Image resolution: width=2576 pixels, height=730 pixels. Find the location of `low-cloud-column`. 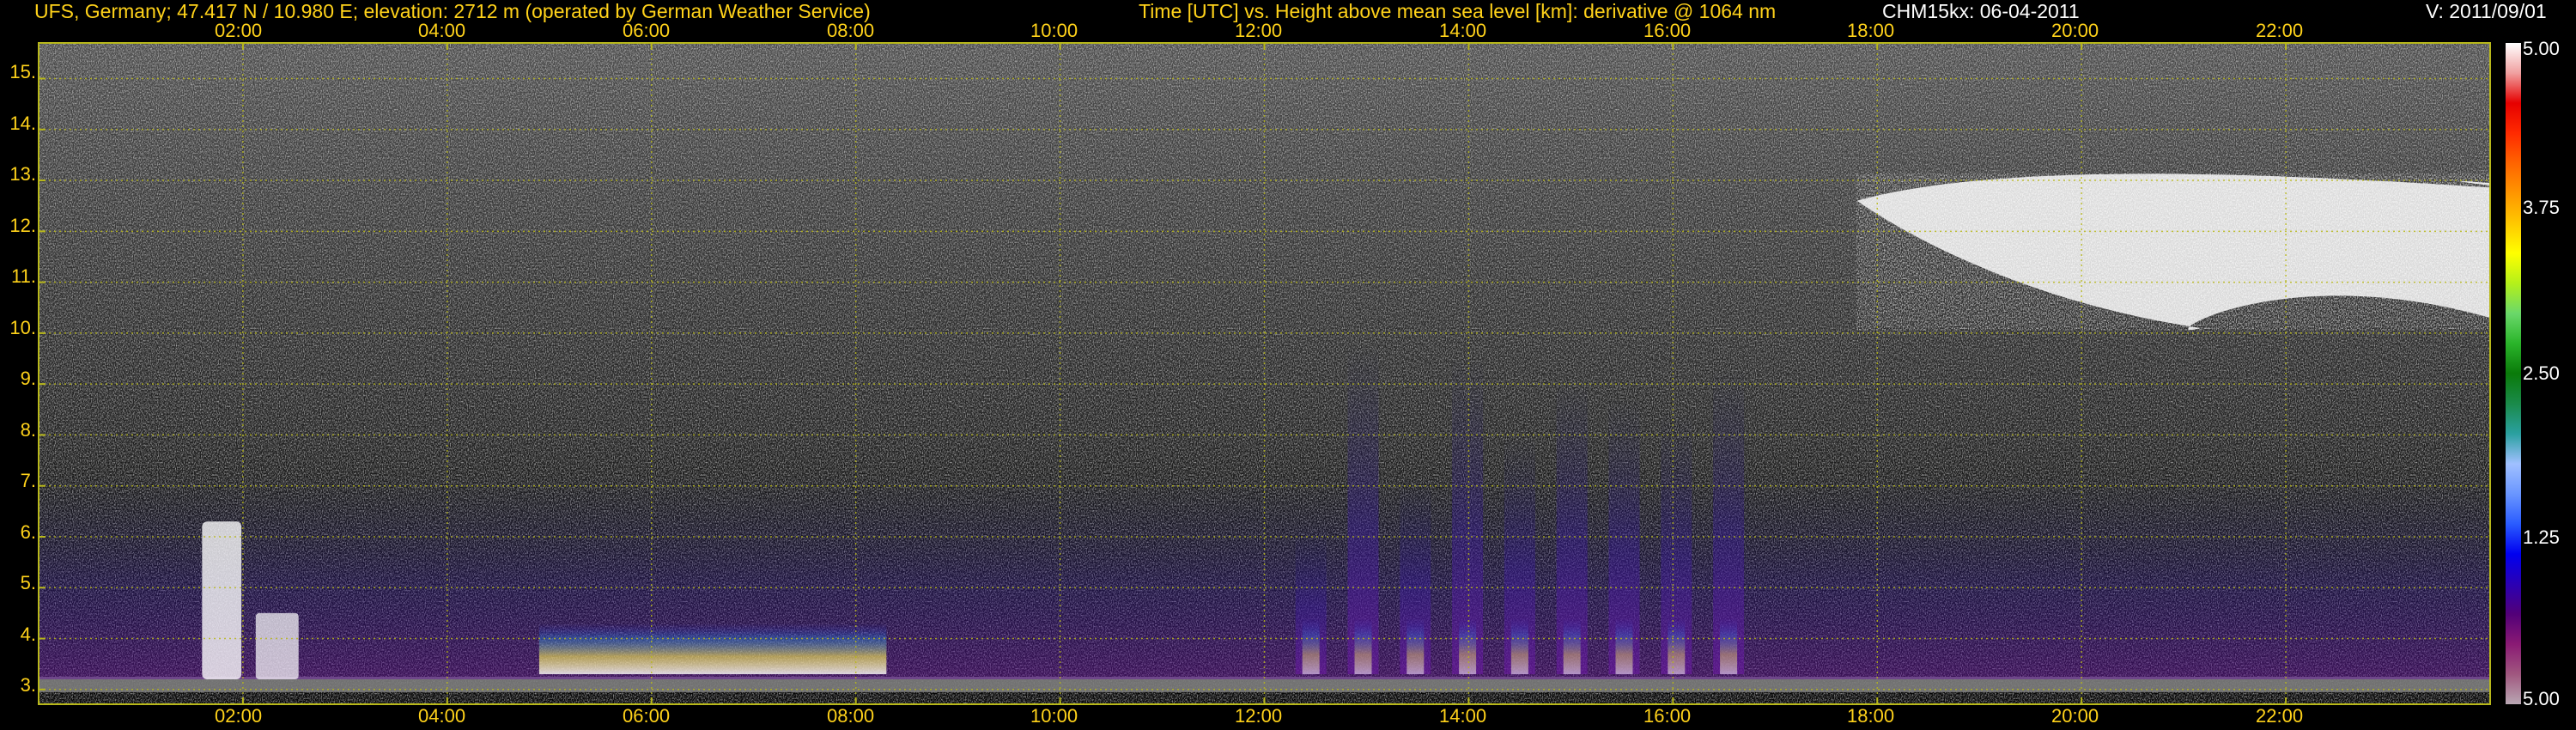

low-cloud-column is located at coordinates (222, 600).